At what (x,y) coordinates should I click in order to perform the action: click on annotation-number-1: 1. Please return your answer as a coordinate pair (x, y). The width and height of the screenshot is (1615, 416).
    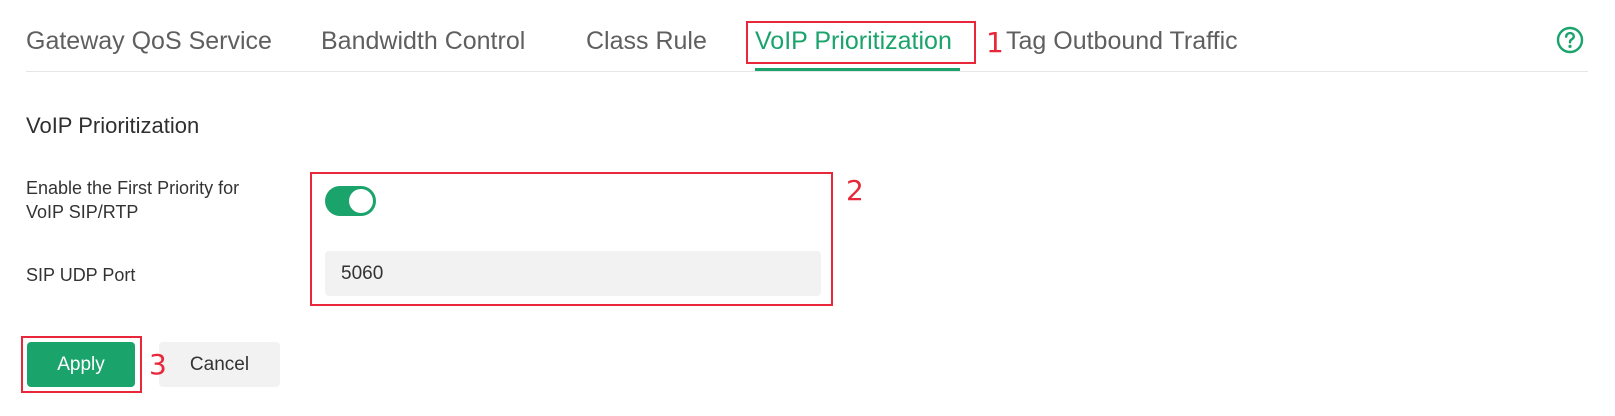
    Looking at the image, I should click on (995, 42).